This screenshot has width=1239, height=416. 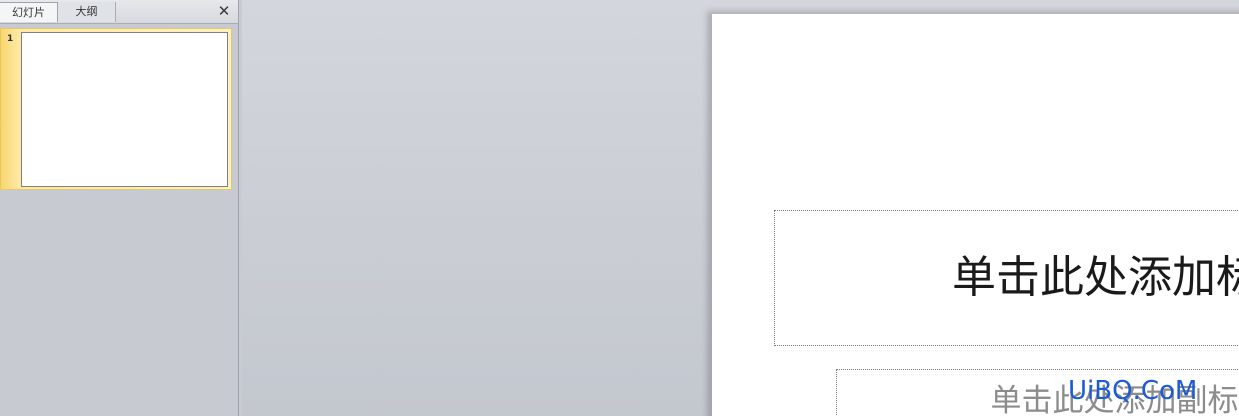 I want to click on watermark-logo: UiBQ.CoM, so click(x=1133, y=391).